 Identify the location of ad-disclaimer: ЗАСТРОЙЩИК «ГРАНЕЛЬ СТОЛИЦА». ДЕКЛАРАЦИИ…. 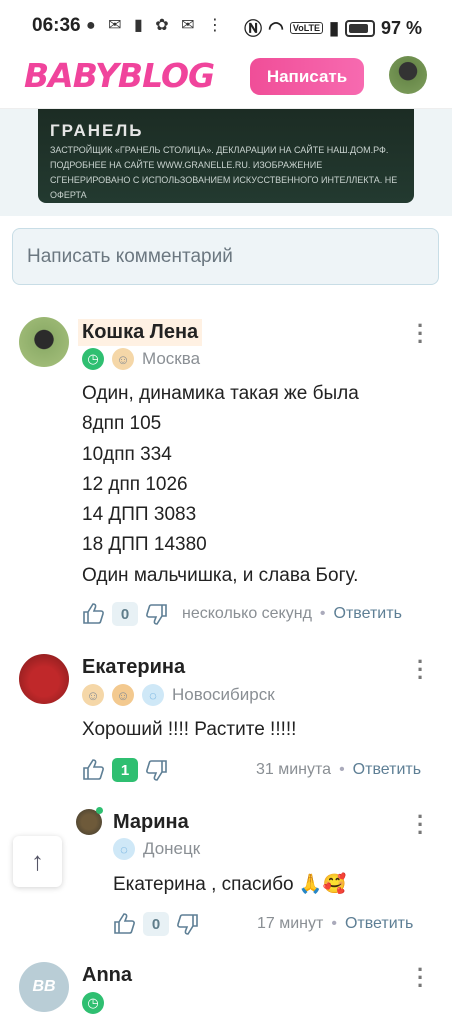
(224, 172).